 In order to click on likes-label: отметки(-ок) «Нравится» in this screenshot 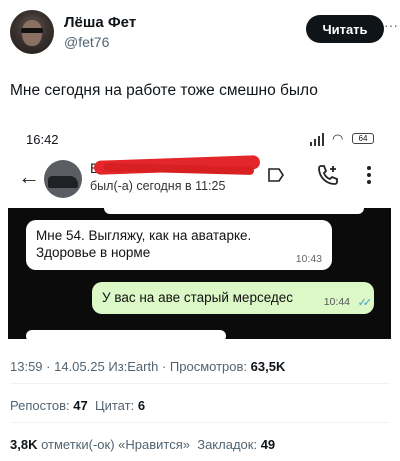, I will do `click(115, 444)`.